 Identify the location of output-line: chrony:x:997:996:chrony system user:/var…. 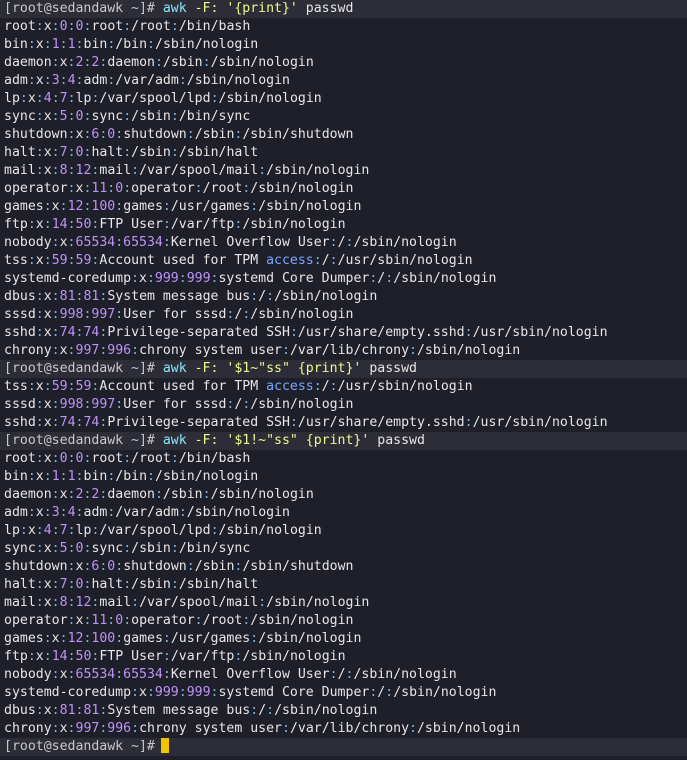
(343, 729).